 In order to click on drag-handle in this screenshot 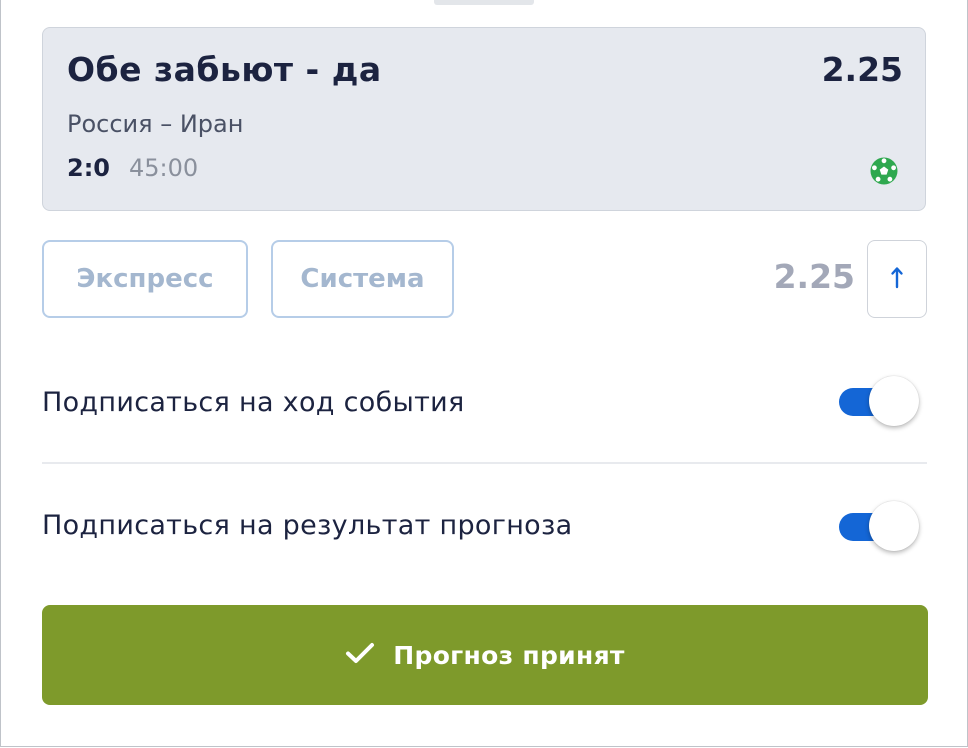, I will do `click(484, 2)`.